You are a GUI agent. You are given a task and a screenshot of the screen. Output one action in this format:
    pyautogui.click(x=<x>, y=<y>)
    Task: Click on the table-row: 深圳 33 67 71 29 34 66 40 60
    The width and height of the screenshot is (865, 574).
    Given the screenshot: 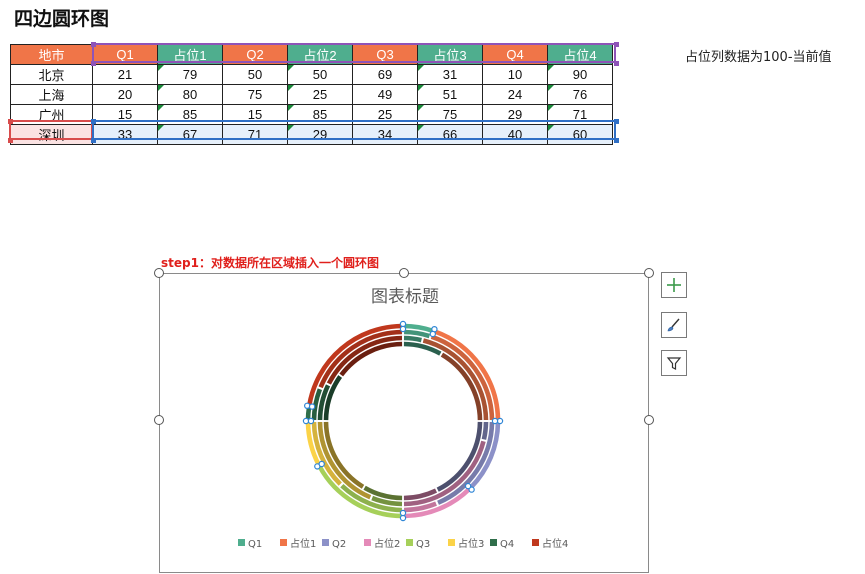 What is the action you would take?
    pyautogui.click(x=311, y=134)
    